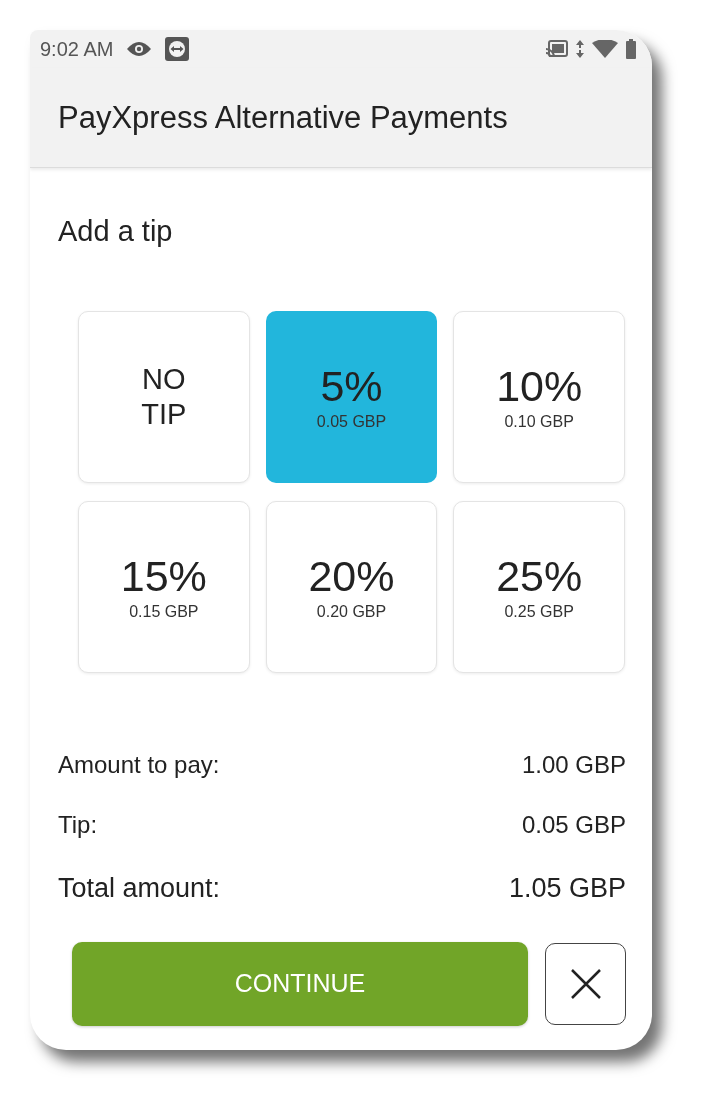 This screenshot has height=1108, width=711. I want to click on arrows-square-icon, so click(177, 49).